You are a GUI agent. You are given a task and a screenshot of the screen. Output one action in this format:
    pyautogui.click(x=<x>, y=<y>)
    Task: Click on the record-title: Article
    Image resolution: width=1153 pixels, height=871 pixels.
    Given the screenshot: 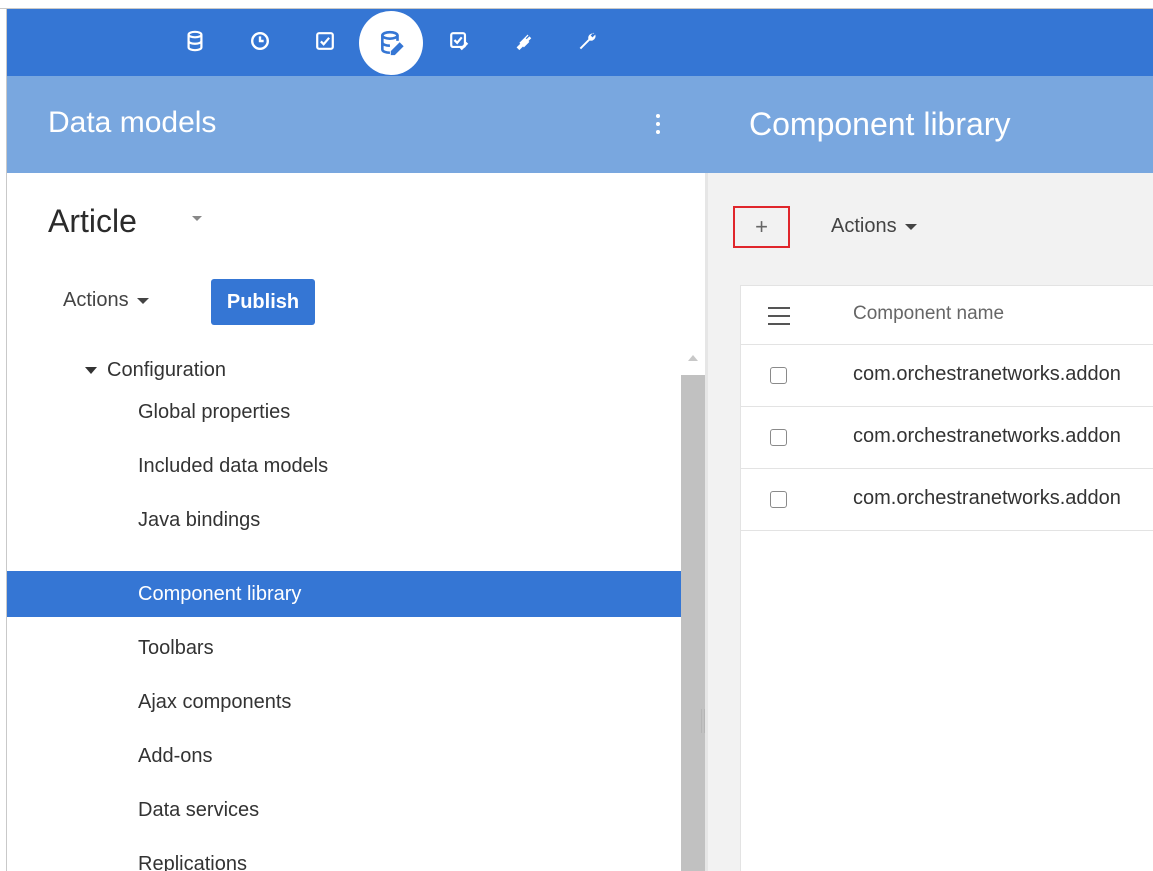 What is the action you would take?
    pyautogui.click(x=92, y=221)
    